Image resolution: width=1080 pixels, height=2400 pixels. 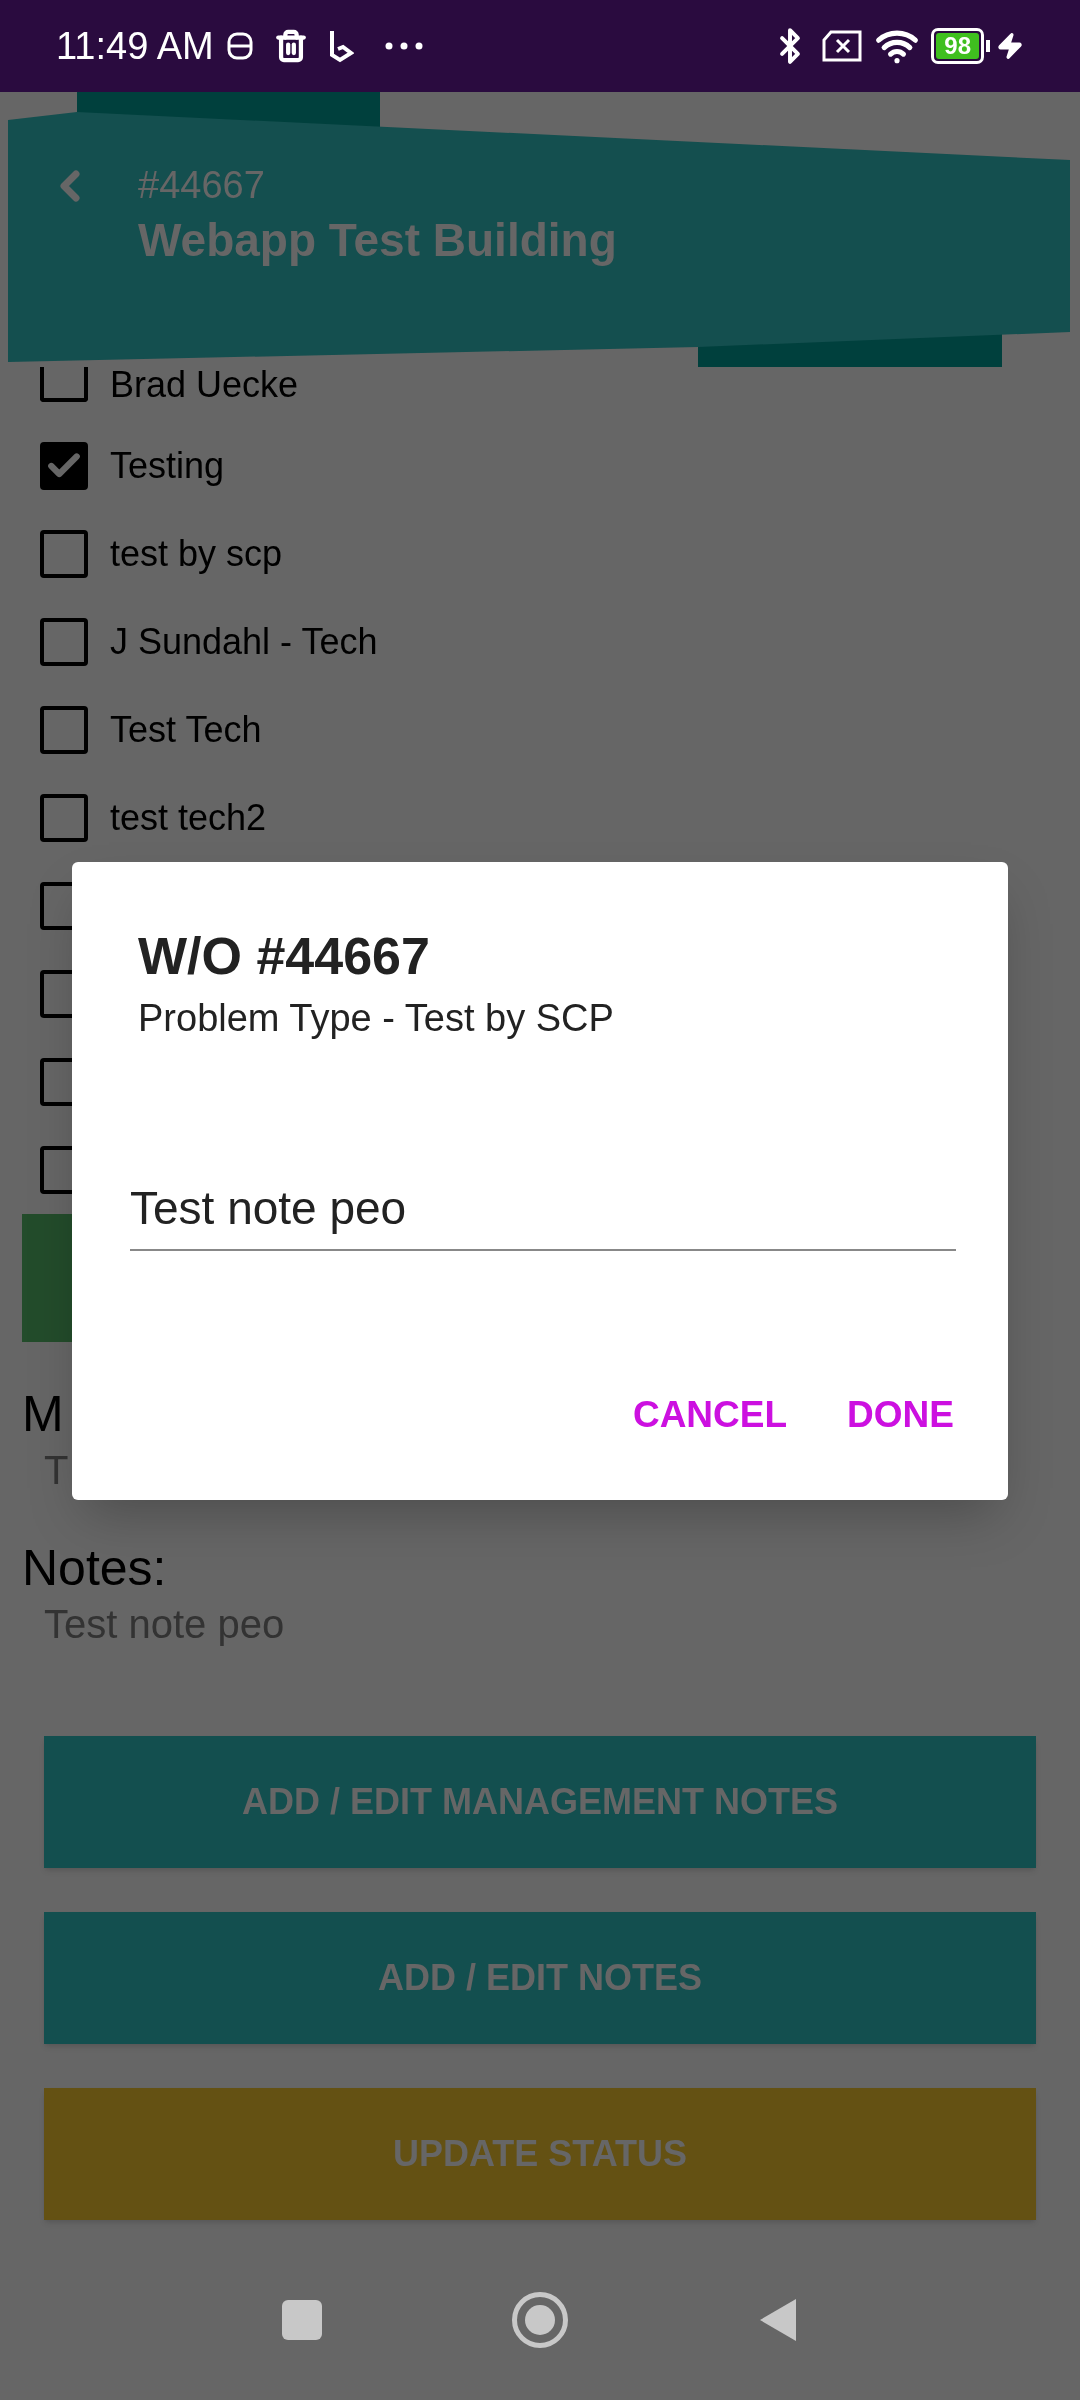 I want to click on technician-label: Brad Uecke, so click(x=204, y=384).